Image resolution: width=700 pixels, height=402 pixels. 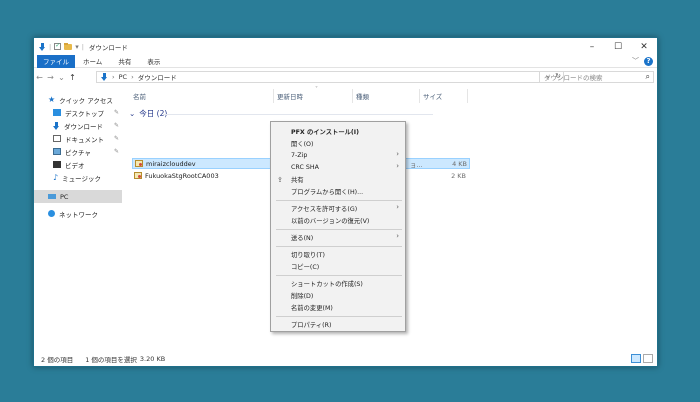 What do you see at coordinates (330, 77) in the screenshot?
I see `address-bar: › PC › ダウンロード ⌄ ↻` at bounding box center [330, 77].